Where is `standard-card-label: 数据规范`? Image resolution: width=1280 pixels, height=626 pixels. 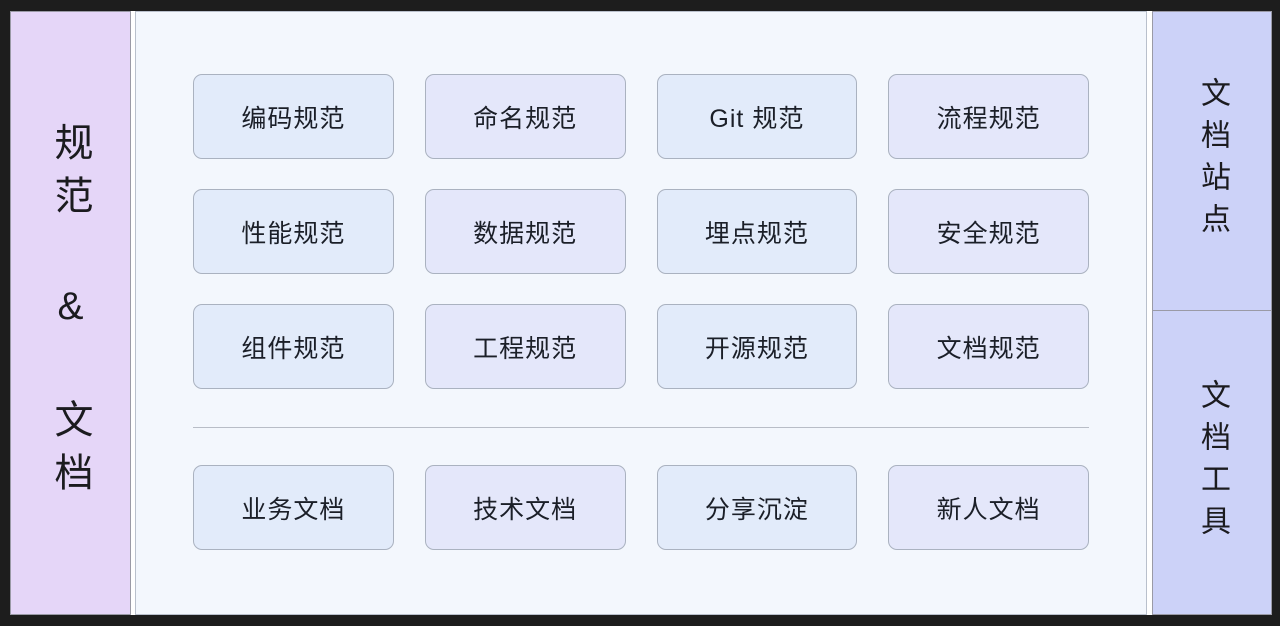
standard-card-label: 数据规范 is located at coordinates (525, 233).